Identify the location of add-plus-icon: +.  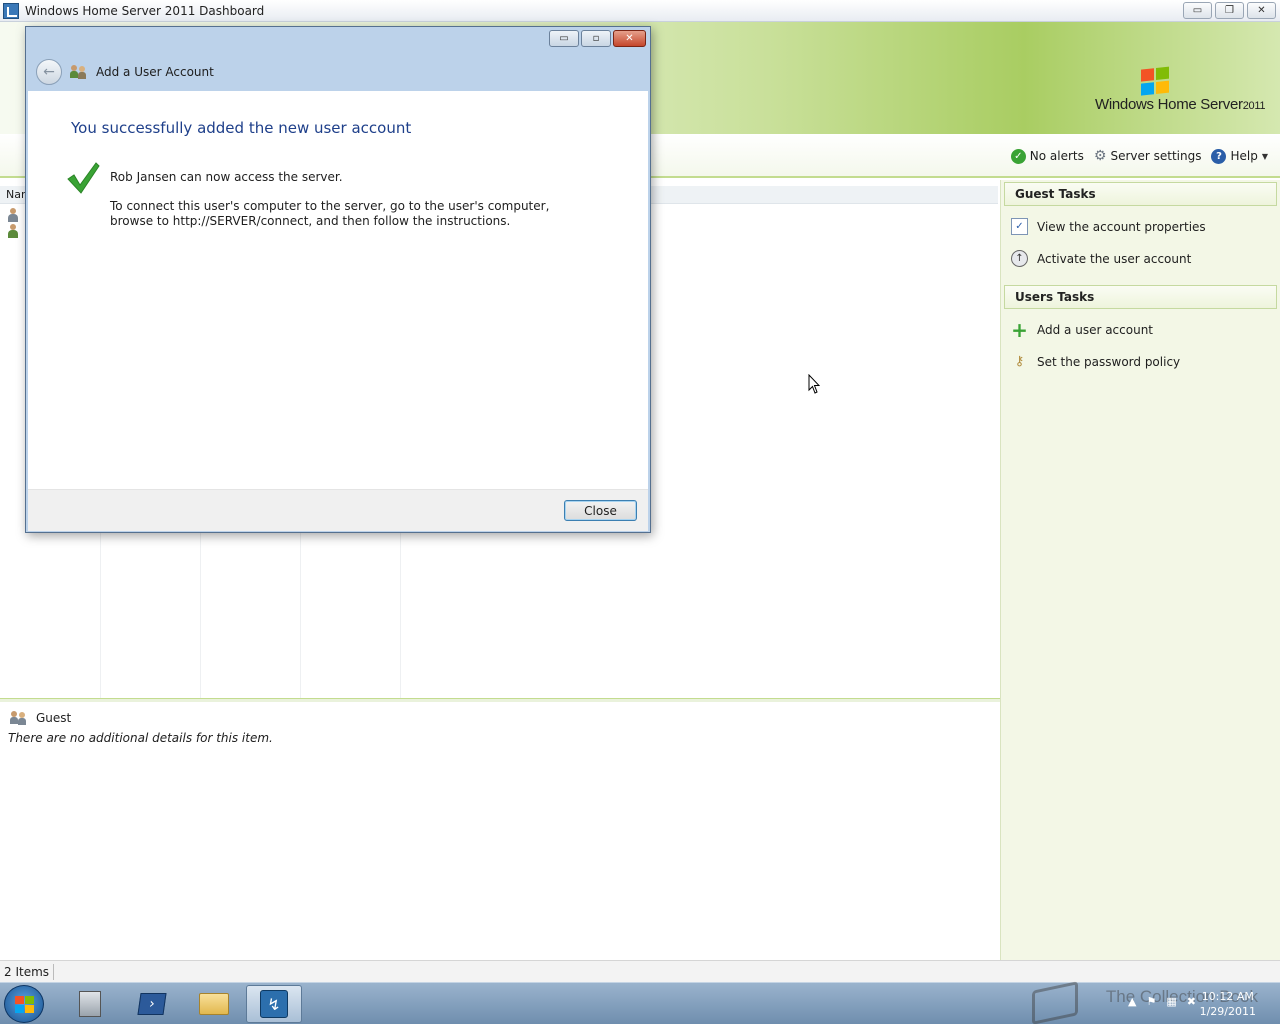
(1019, 329).